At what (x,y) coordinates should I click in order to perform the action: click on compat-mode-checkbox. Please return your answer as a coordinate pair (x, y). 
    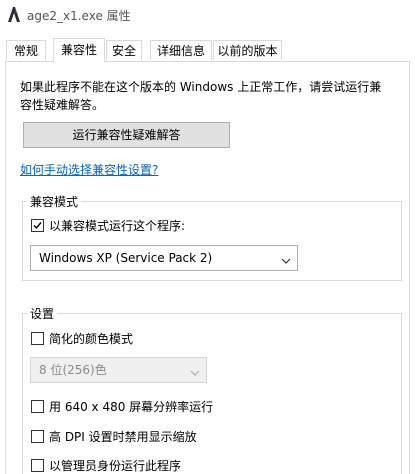
    Looking at the image, I should click on (37, 225).